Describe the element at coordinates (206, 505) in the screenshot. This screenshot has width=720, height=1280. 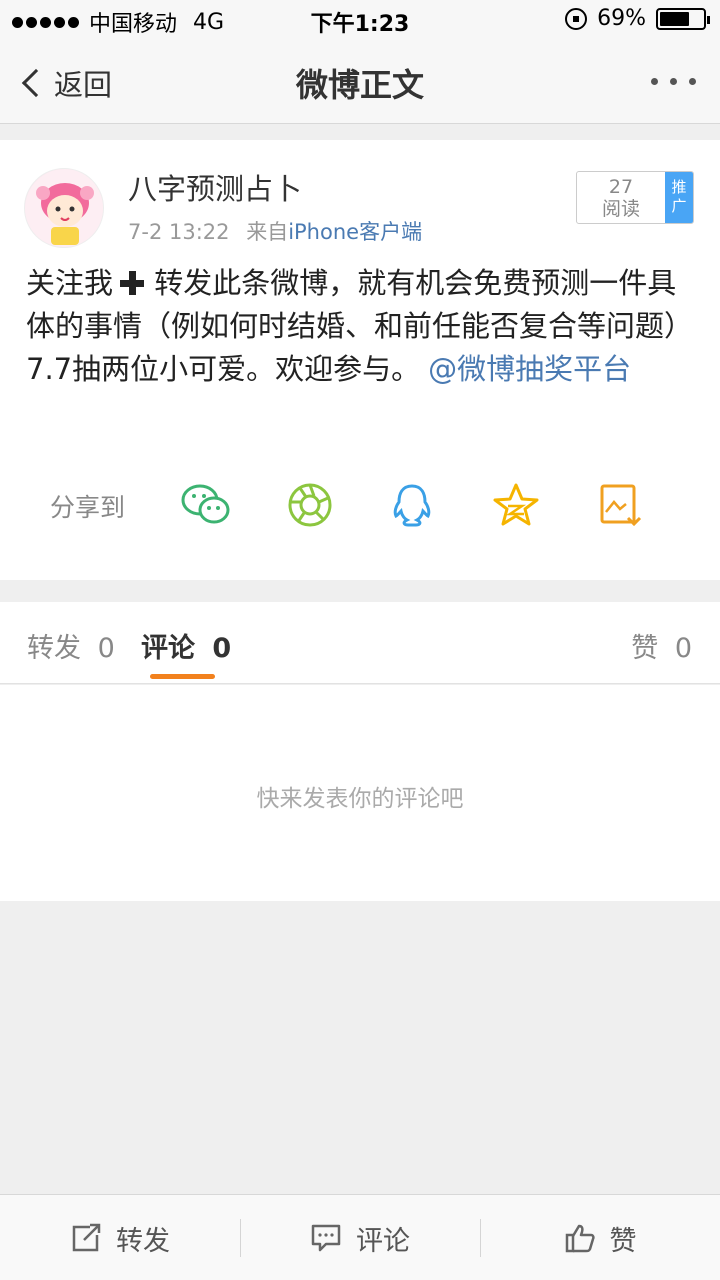
I see `wechat-icon` at that location.